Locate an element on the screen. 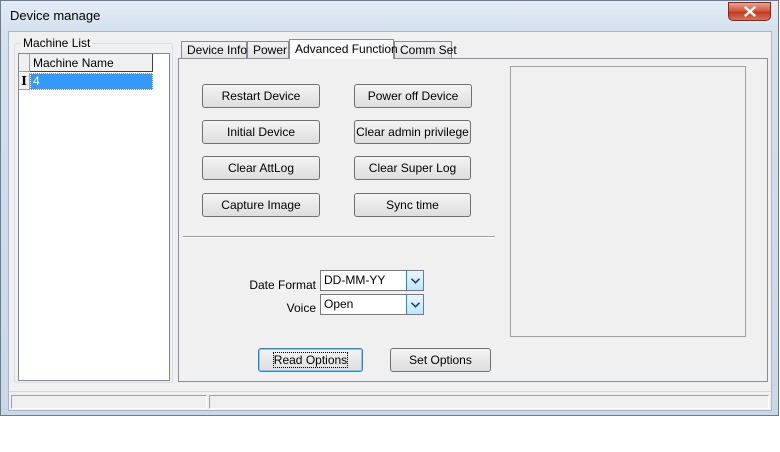 The height and width of the screenshot is (452, 780). section-divider is located at coordinates (339, 237).